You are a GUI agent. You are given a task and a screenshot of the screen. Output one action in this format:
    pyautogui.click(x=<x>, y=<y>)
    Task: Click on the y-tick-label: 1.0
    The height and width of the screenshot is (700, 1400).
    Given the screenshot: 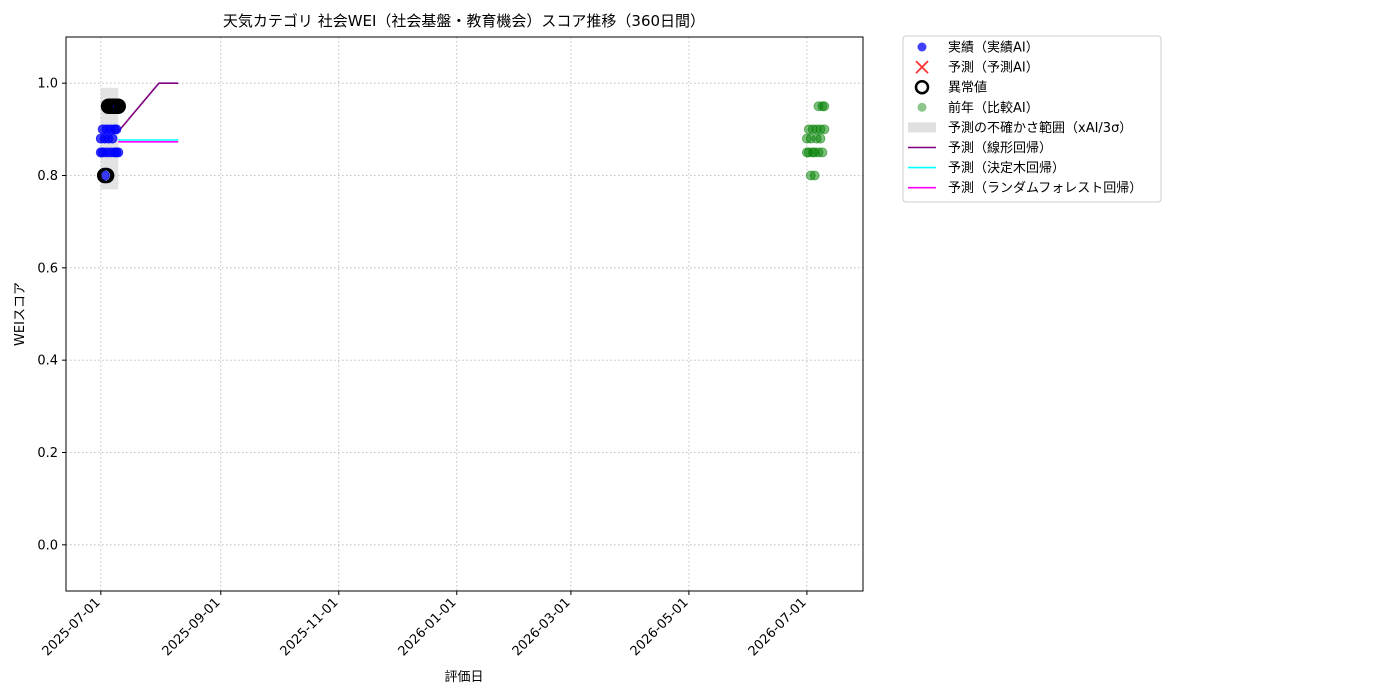 What is the action you would take?
    pyautogui.click(x=47, y=84)
    